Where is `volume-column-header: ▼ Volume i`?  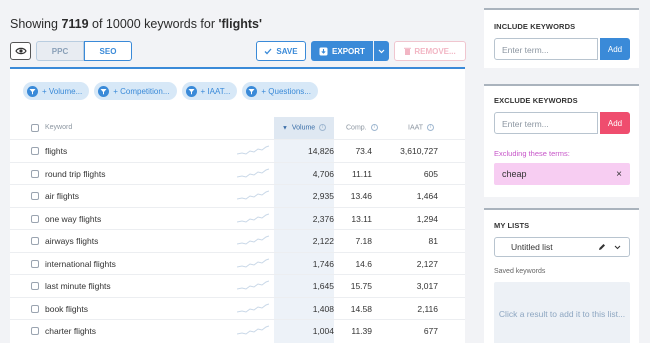
volume-column-header: ▼ Volume i is located at coordinates (304, 128).